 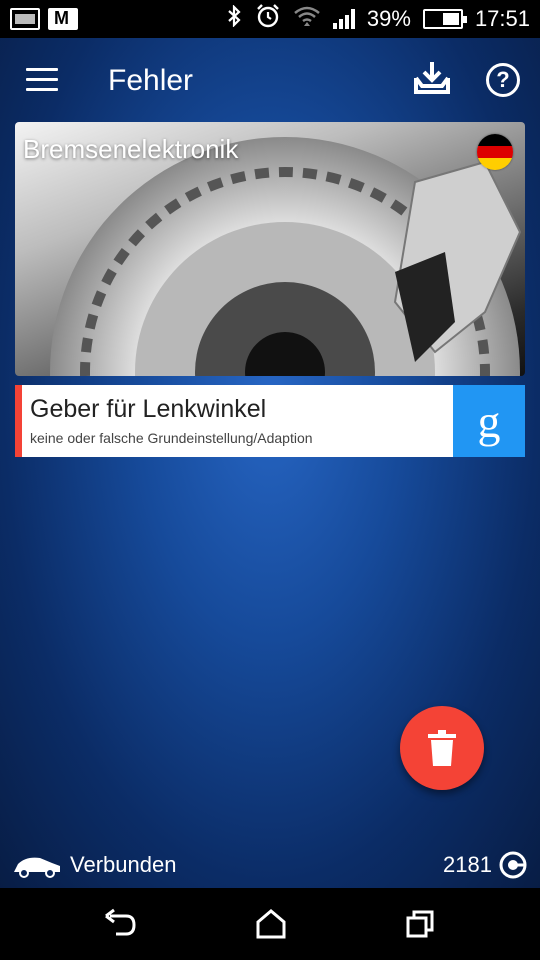 I want to click on bluetooth-icon, so click(x=234, y=18).